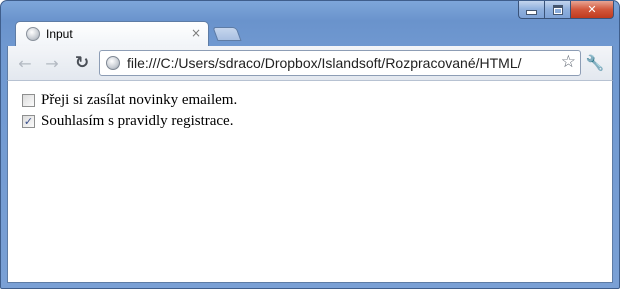 Image resolution: width=620 pixels, height=289 pixels. I want to click on globe-icon, so click(33, 34).